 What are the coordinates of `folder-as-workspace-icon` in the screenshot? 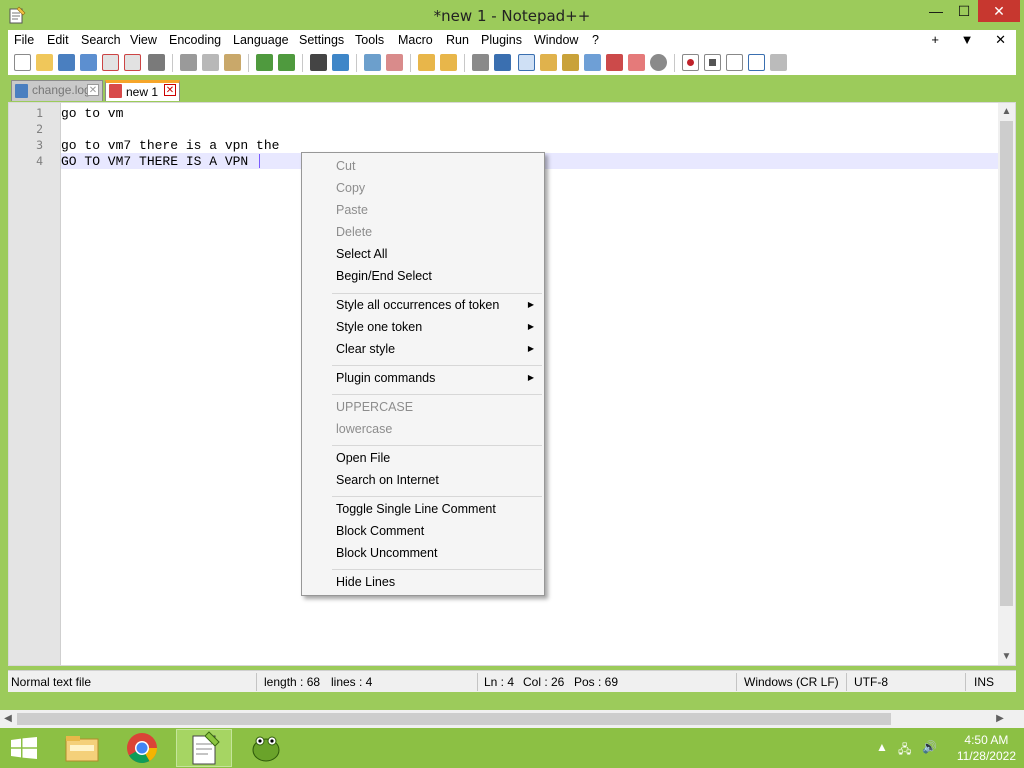 It's located at (614, 62).